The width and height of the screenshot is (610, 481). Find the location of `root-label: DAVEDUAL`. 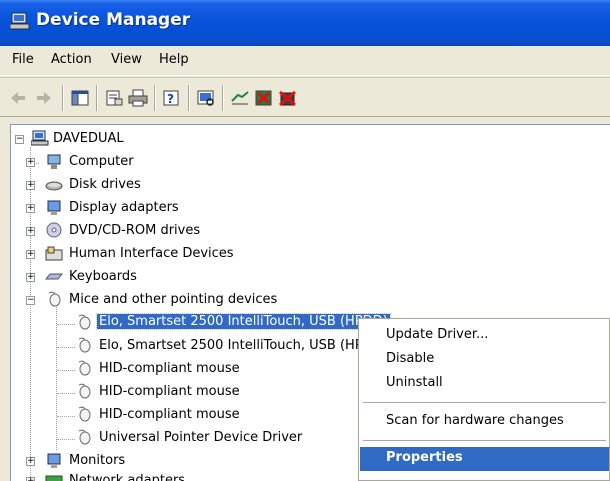

root-label: DAVEDUAL is located at coordinates (88, 138).